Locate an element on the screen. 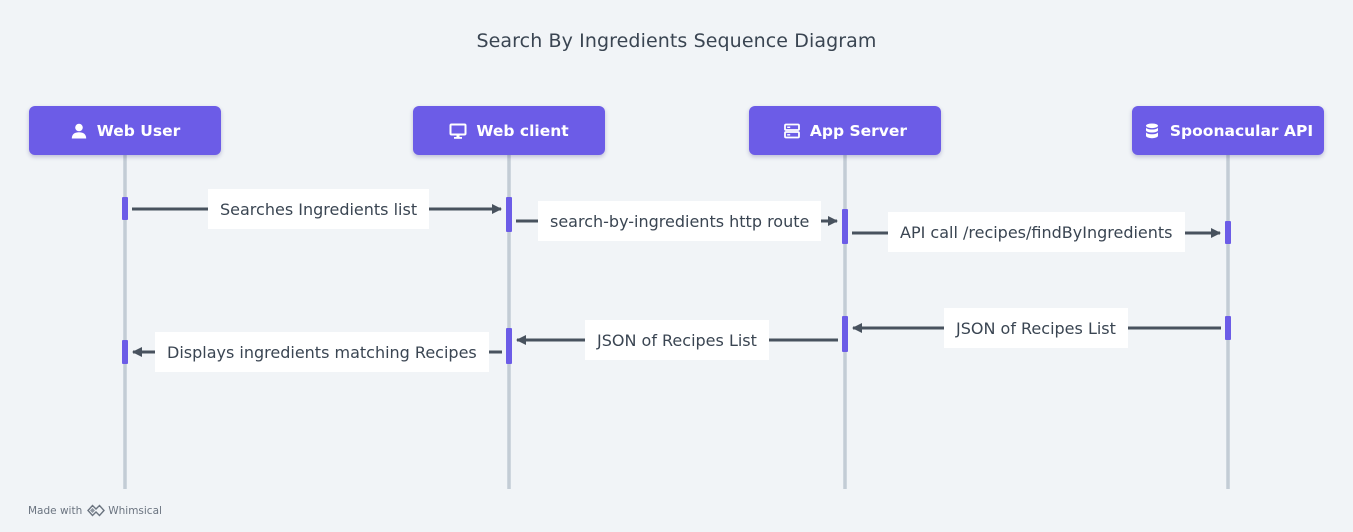 This screenshot has height=532, width=1353. actor-label: Spoonacular API is located at coordinates (1241, 130).